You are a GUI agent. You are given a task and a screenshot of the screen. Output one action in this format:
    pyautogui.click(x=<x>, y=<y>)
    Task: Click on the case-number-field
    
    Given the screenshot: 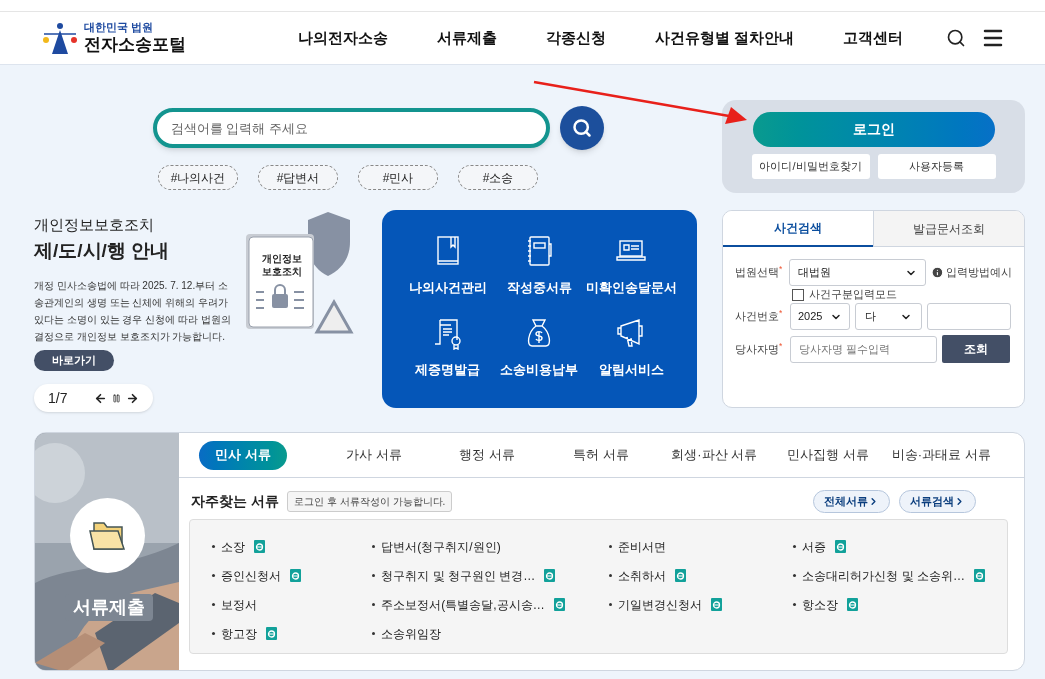 What is the action you would take?
    pyautogui.click(x=969, y=316)
    